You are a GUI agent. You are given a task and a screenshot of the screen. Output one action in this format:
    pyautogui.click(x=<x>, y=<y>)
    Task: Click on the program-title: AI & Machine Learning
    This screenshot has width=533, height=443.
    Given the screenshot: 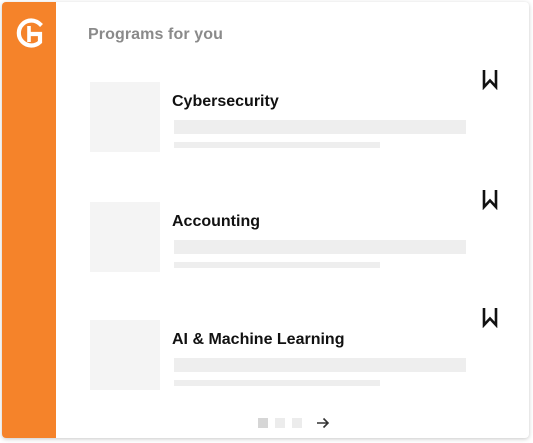 What is the action you would take?
    pyautogui.click(x=258, y=340)
    